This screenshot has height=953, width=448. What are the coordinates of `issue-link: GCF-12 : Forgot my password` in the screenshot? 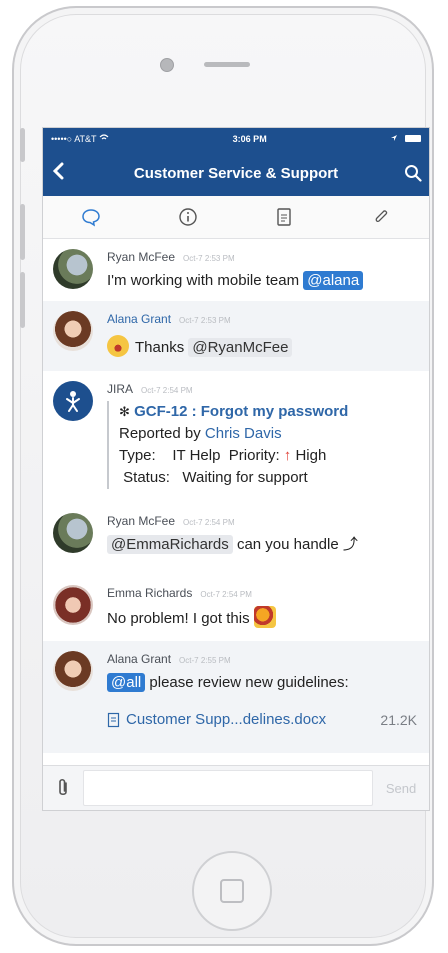 It's located at (241, 411).